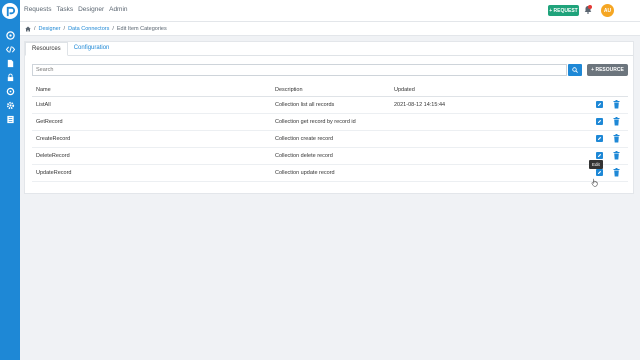 This screenshot has width=640, height=360. Describe the element at coordinates (91, 9) in the screenshot. I see `nav-designer: Designer` at that location.